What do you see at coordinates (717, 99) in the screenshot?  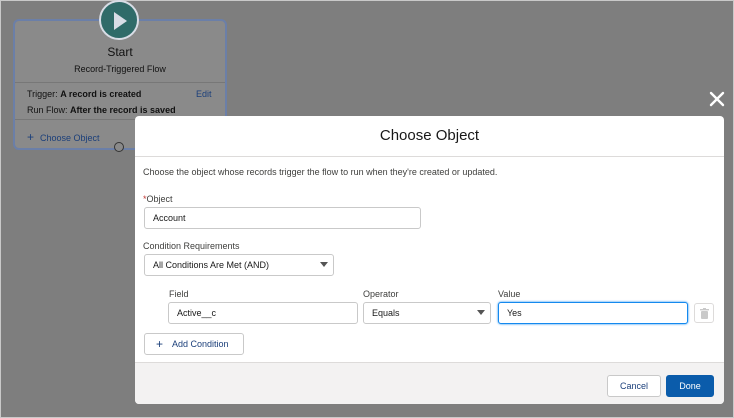 I see `close-icon` at bounding box center [717, 99].